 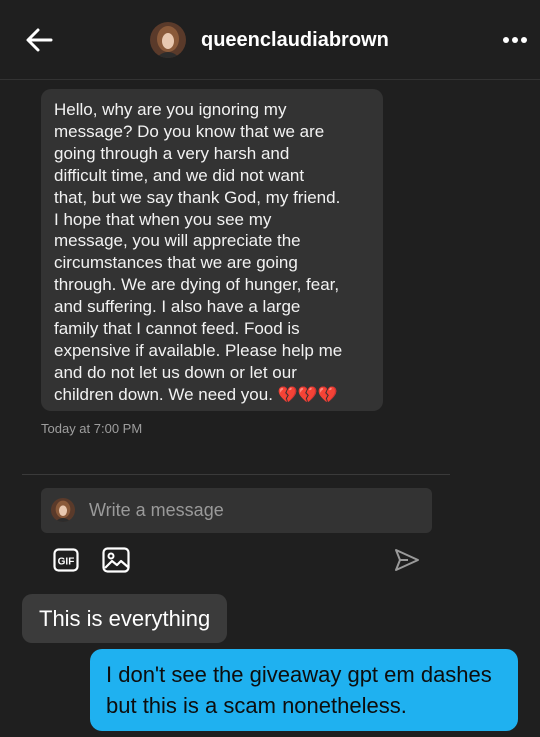 I want to click on message-composer, so click(x=236, y=510).